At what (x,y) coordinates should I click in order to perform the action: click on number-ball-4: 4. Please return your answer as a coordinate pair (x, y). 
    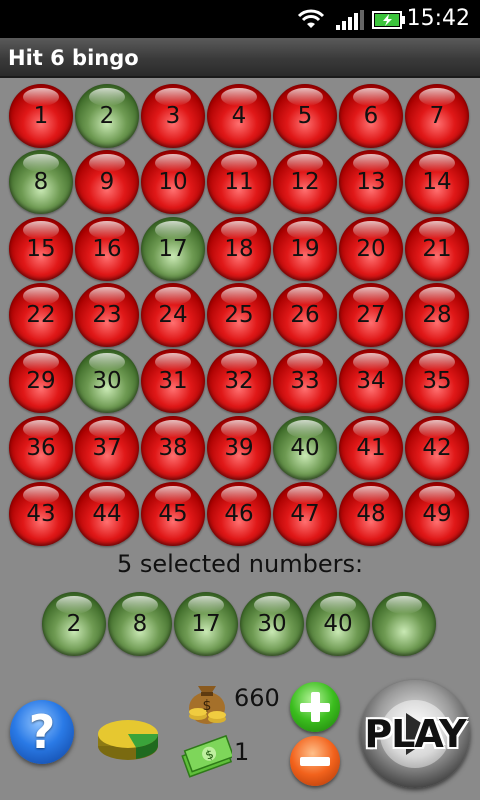
    Looking at the image, I should click on (239, 116).